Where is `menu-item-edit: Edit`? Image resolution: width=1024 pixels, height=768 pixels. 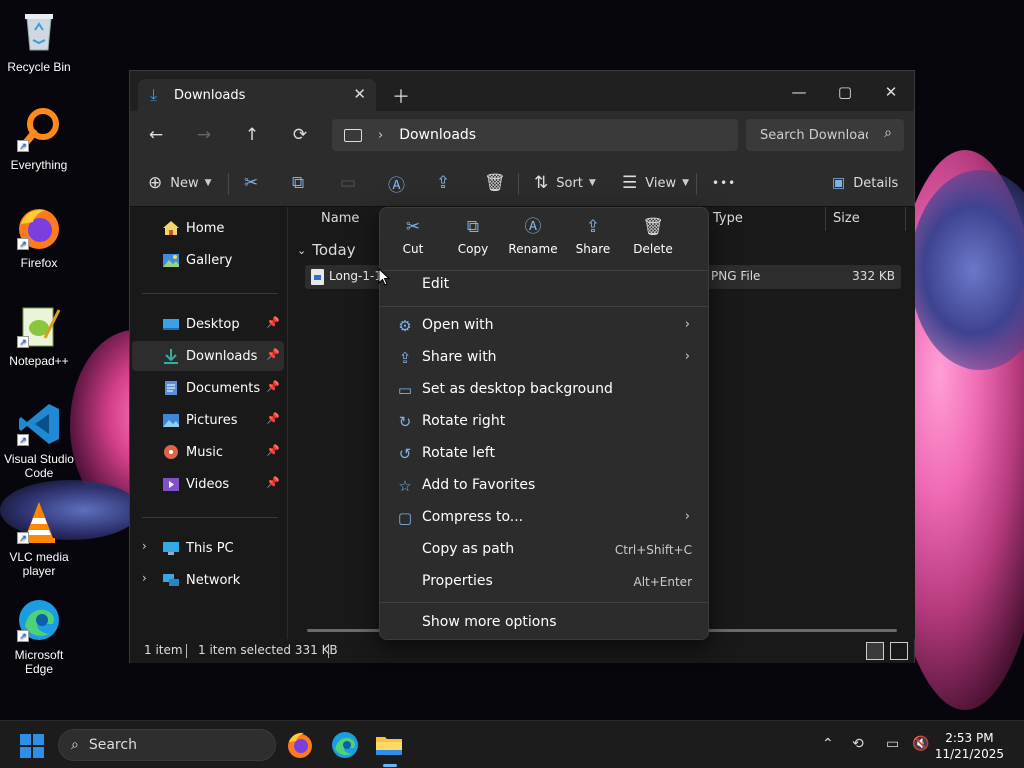
menu-item-edit: Edit is located at coordinates (544, 285).